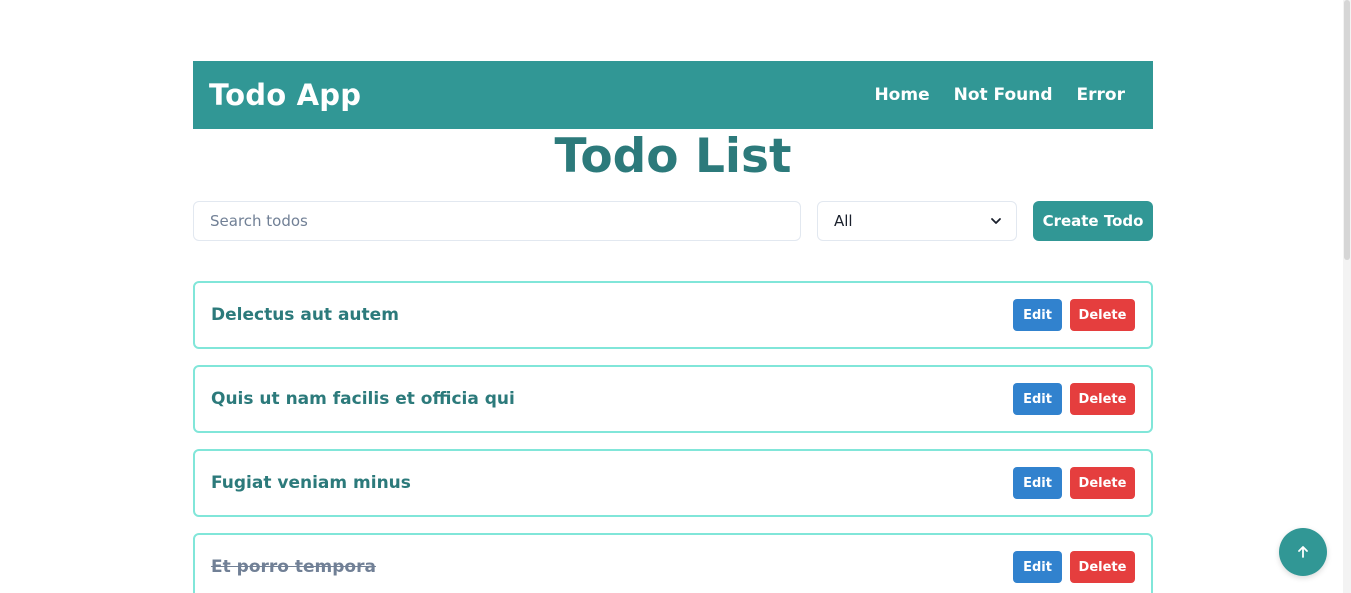 This screenshot has width=1351, height=593. I want to click on navbar: Todo App Home Not Found Error, so click(673, 95).